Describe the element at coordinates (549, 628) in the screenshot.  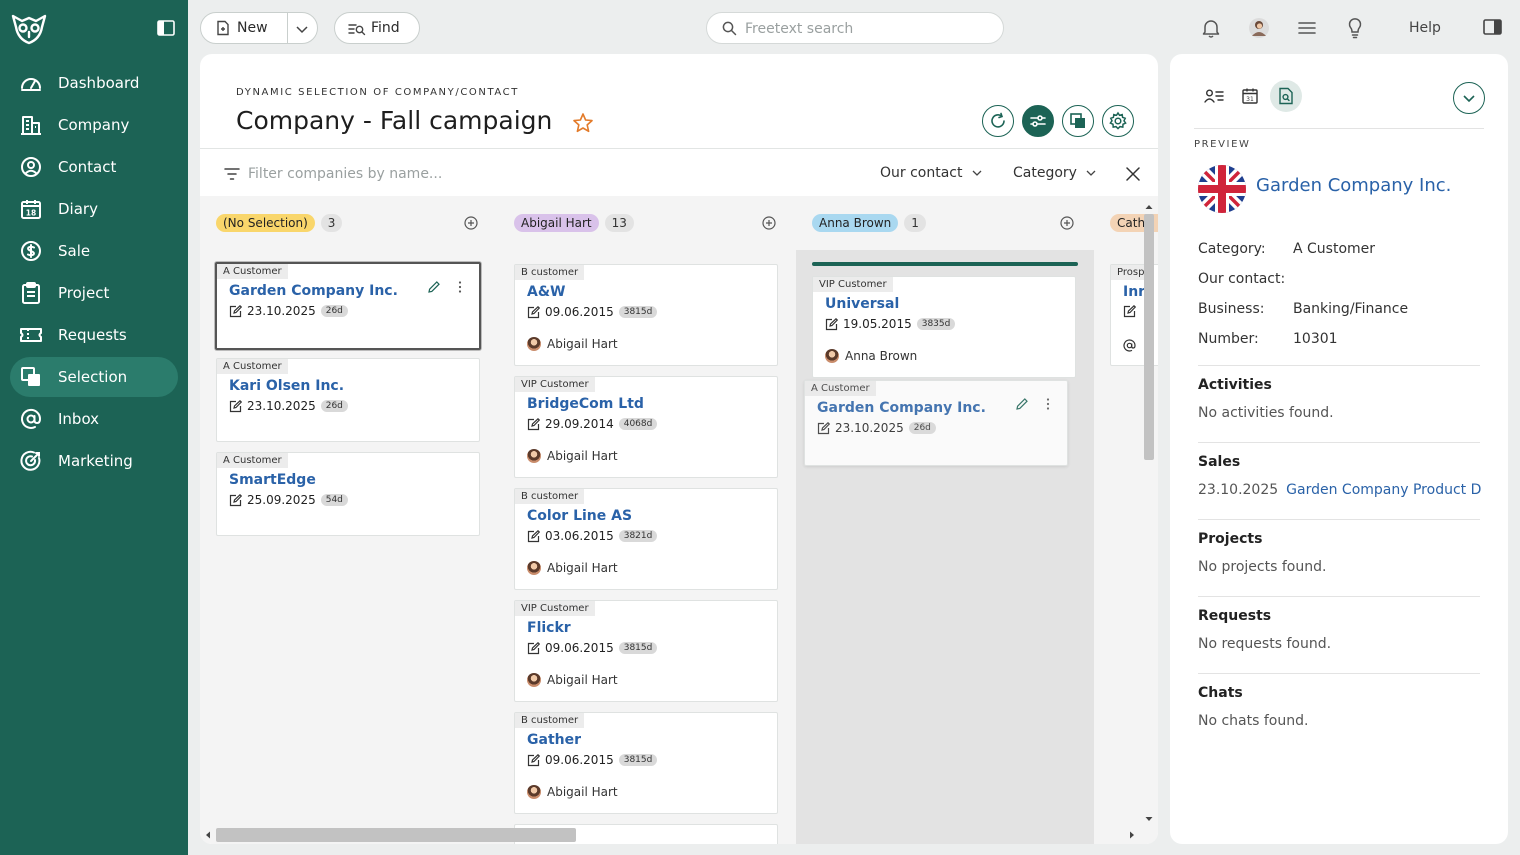
I see `company-name-link: Flickr` at that location.